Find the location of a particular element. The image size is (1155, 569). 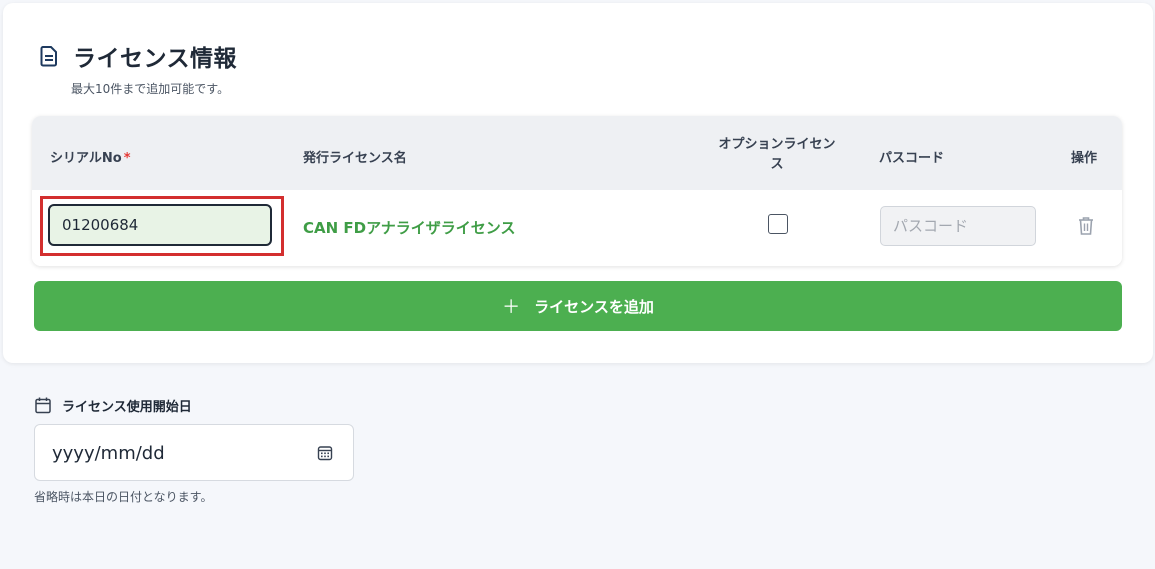

add-license-label: ライセンスを追加 is located at coordinates (594, 306).